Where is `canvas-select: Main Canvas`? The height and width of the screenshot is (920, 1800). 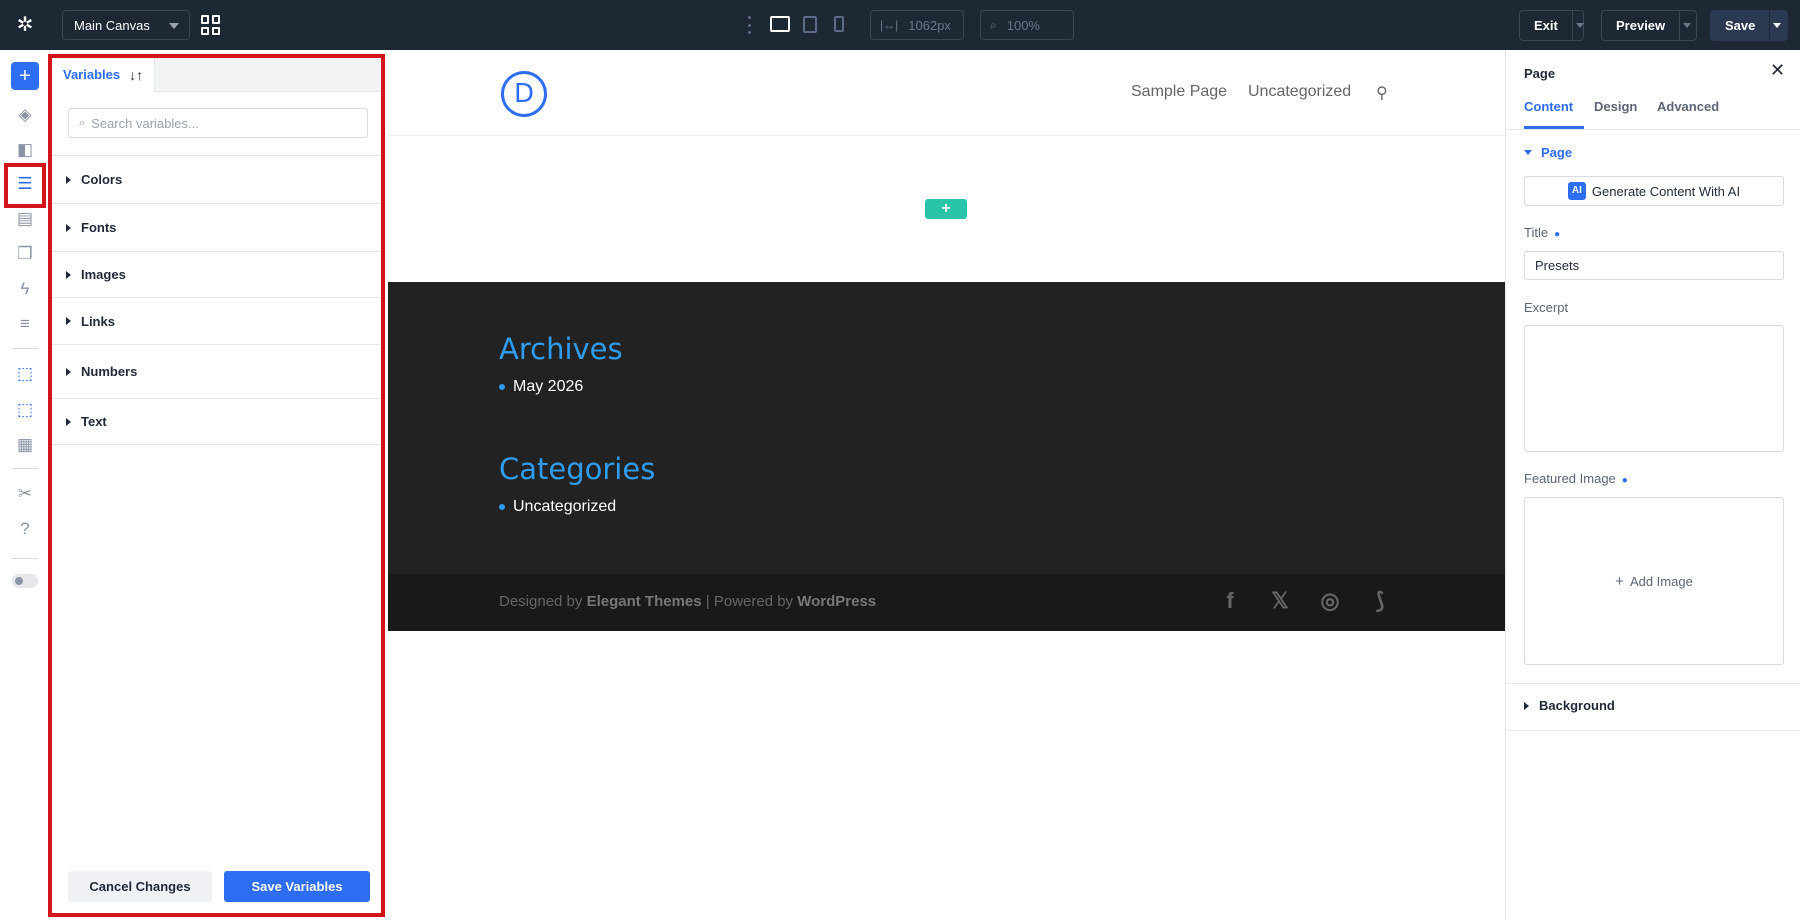
canvas-select: Main Canvas is located at coordinates (126, 25).